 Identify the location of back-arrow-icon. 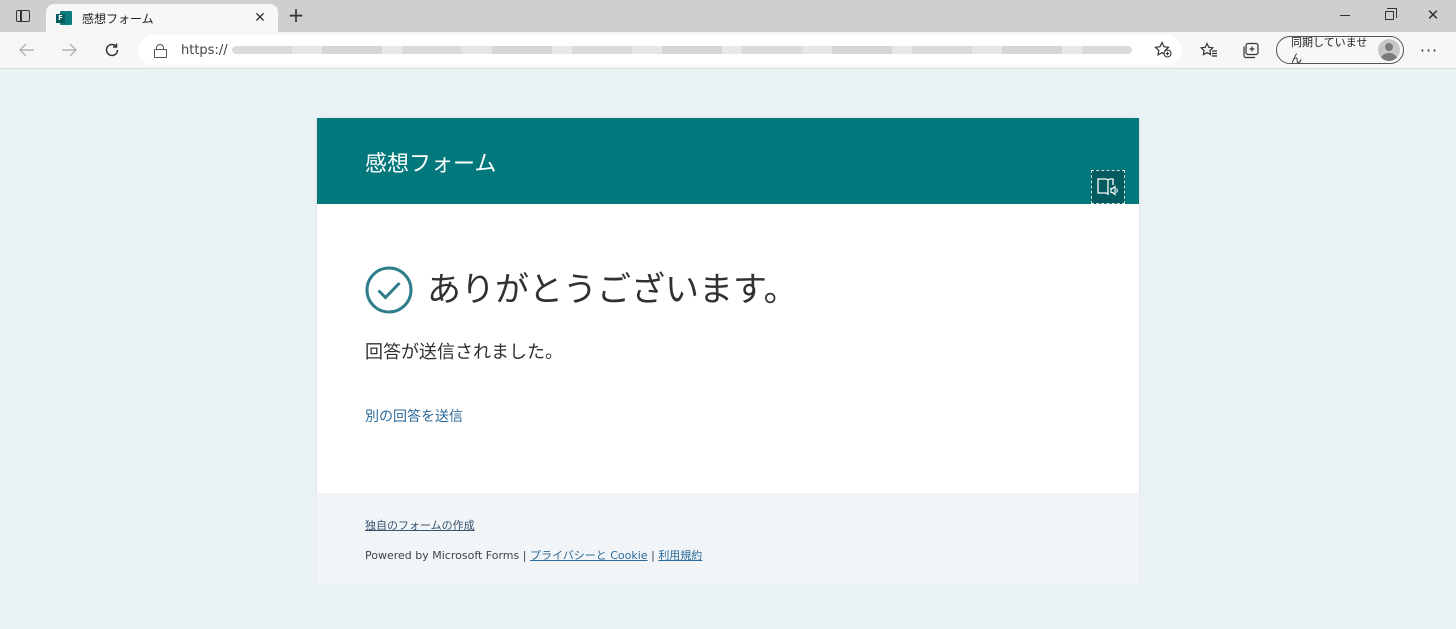
(26, 50).